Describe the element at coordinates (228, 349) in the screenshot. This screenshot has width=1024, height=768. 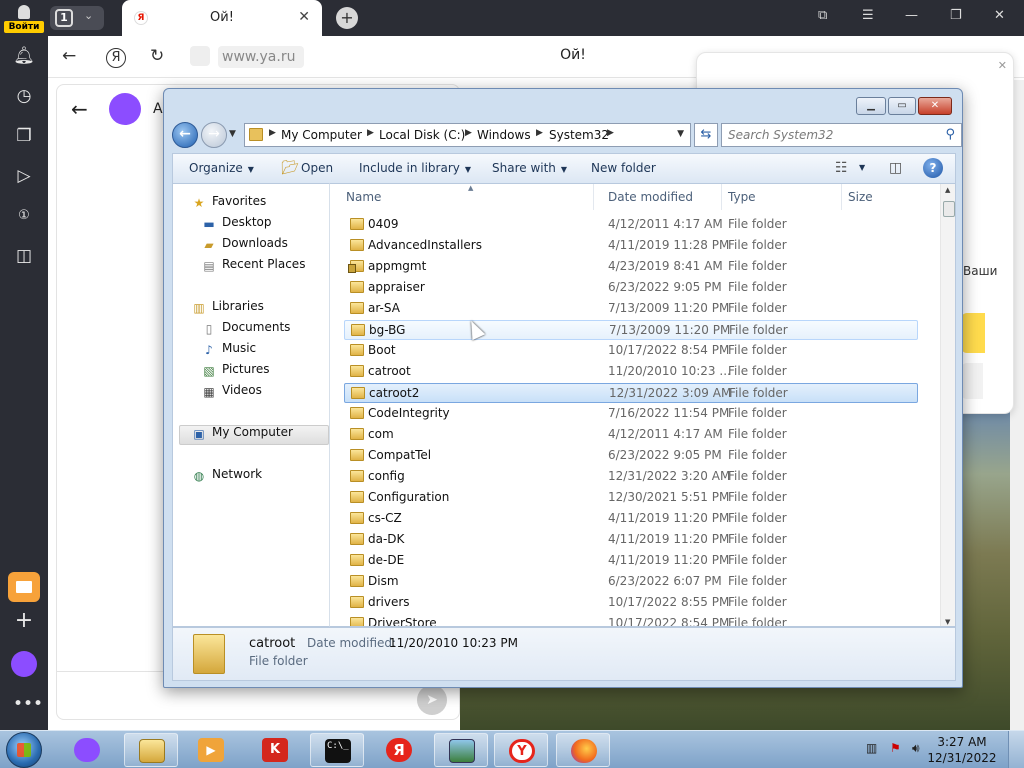
I see `nav-music: ♪ Music` at that location.